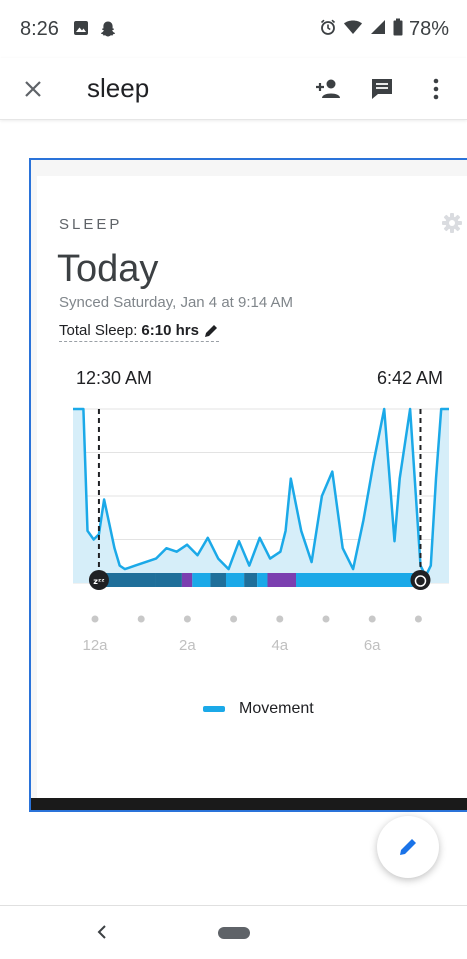  Describe the element at coordinates (233, 29) in the screenshot. I see `status-bar: 8:26 78%` at that location.